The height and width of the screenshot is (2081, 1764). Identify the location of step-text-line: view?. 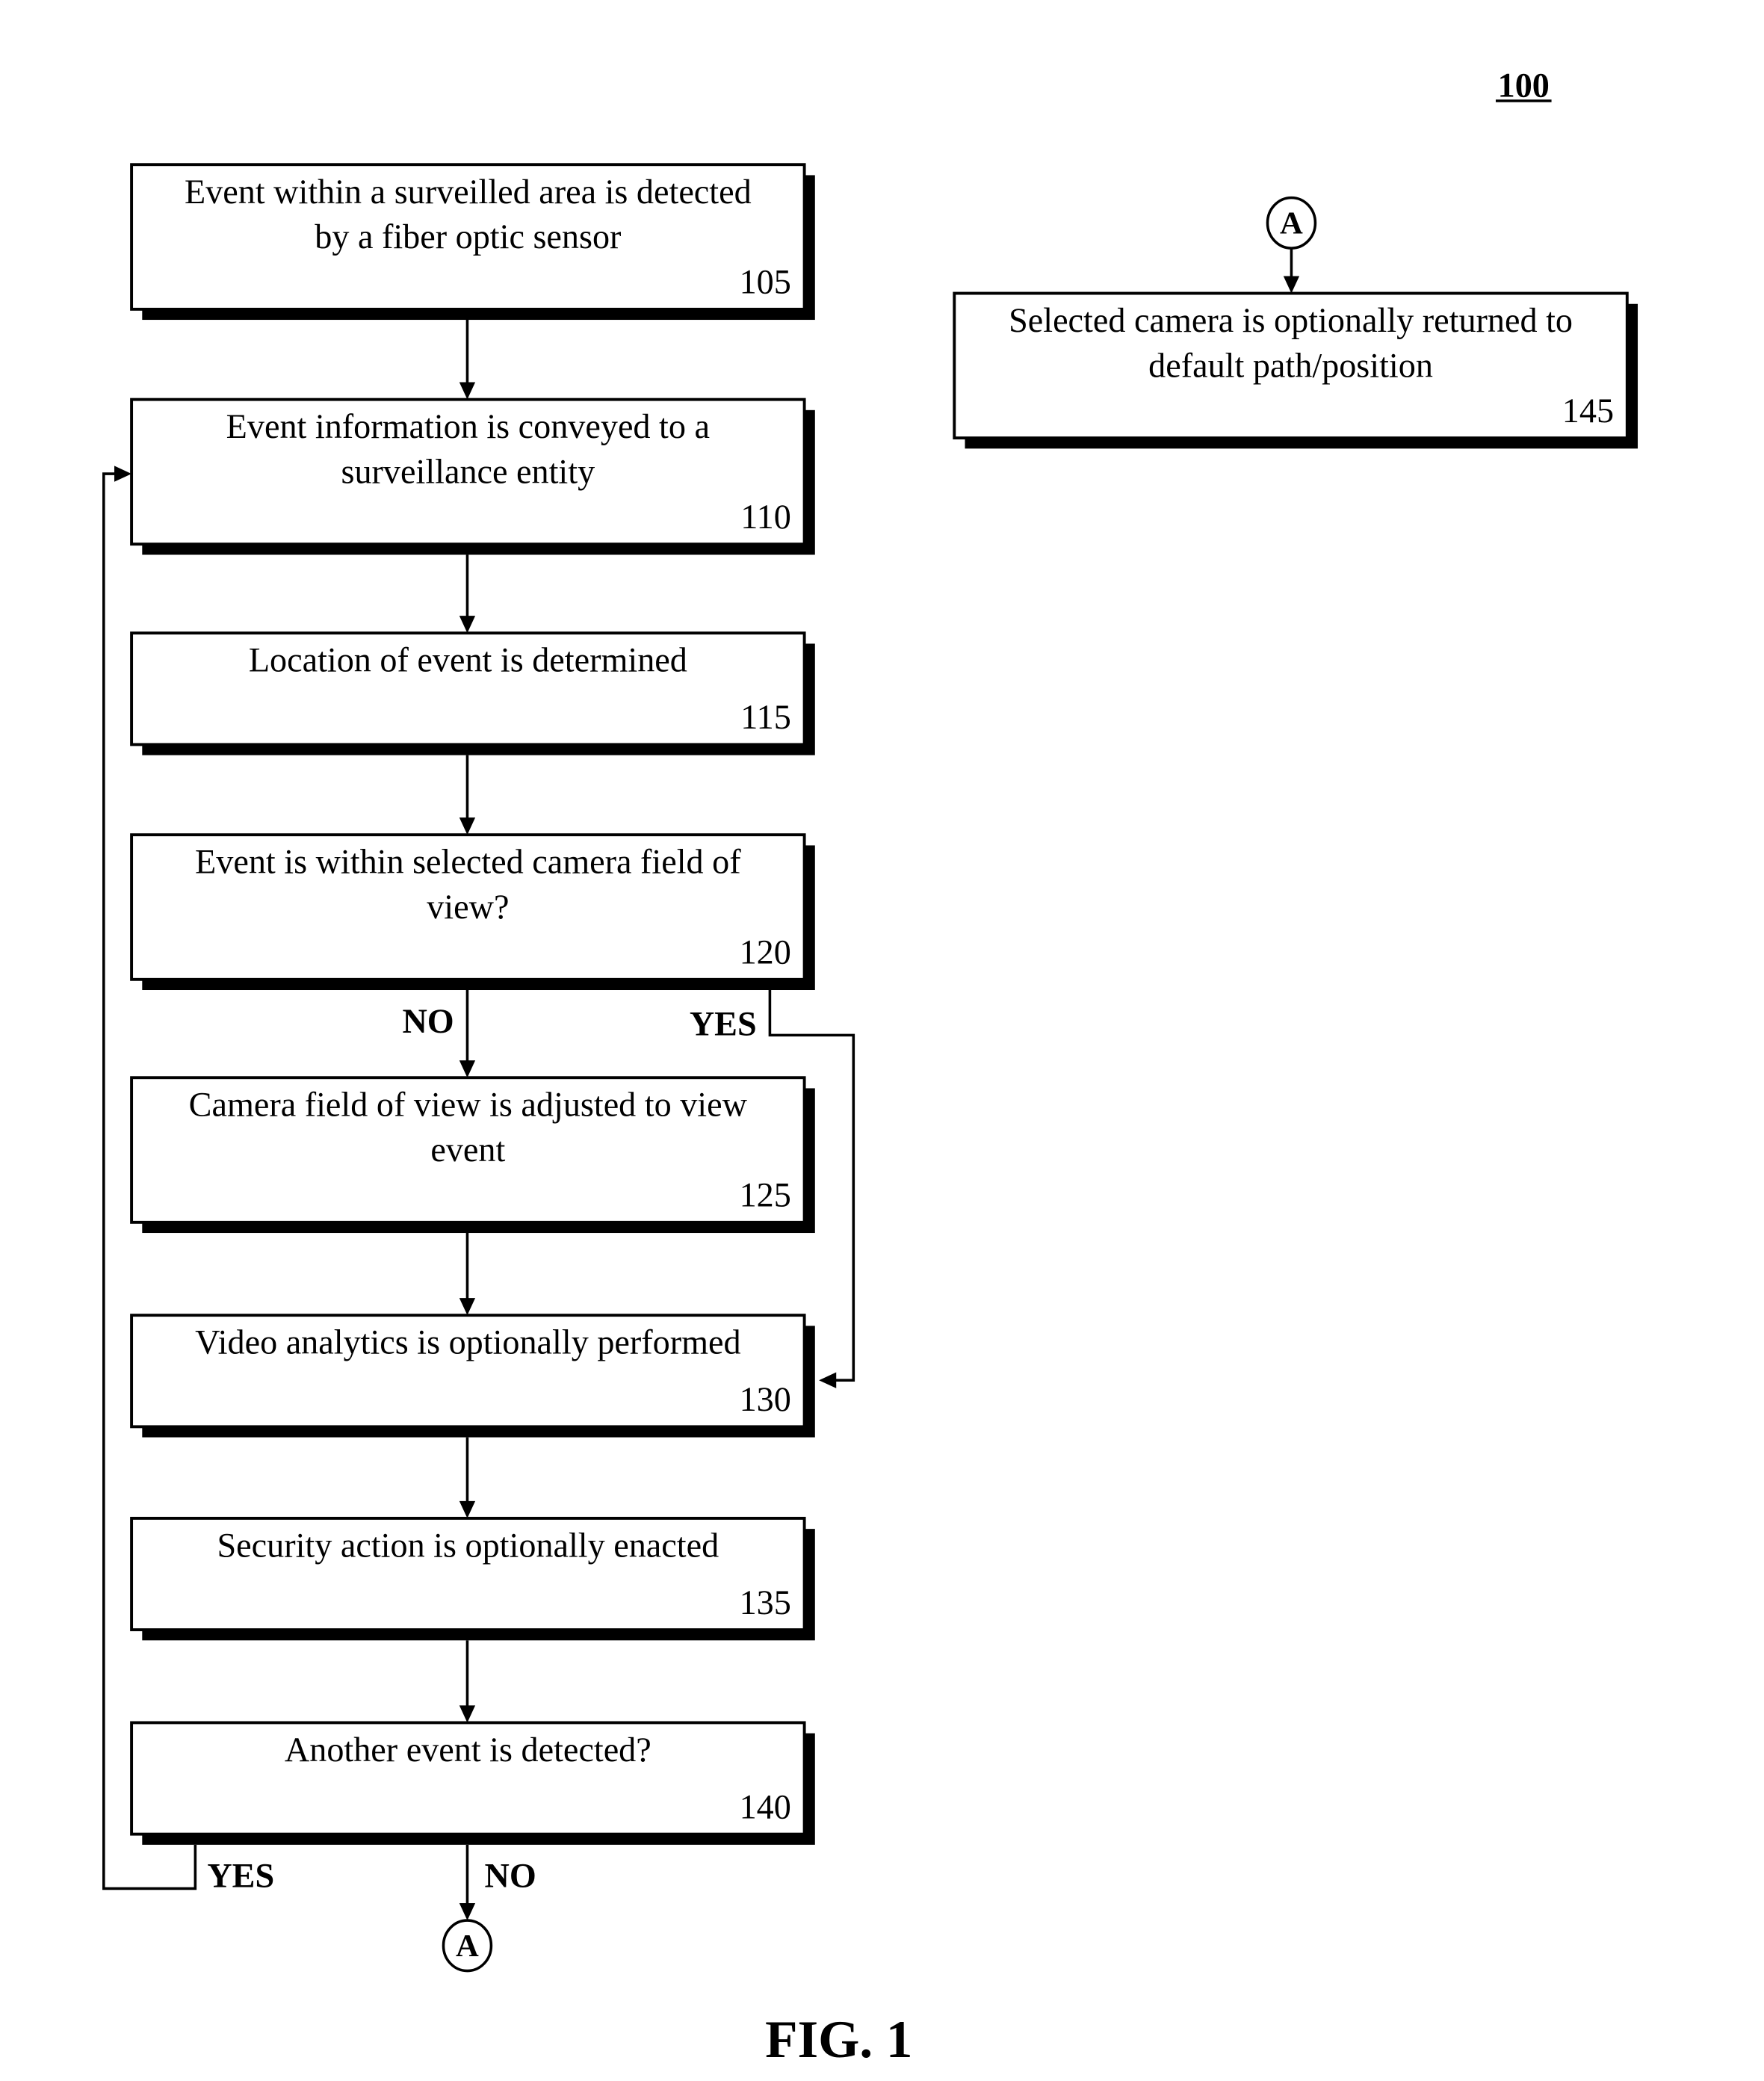
(468, 907).